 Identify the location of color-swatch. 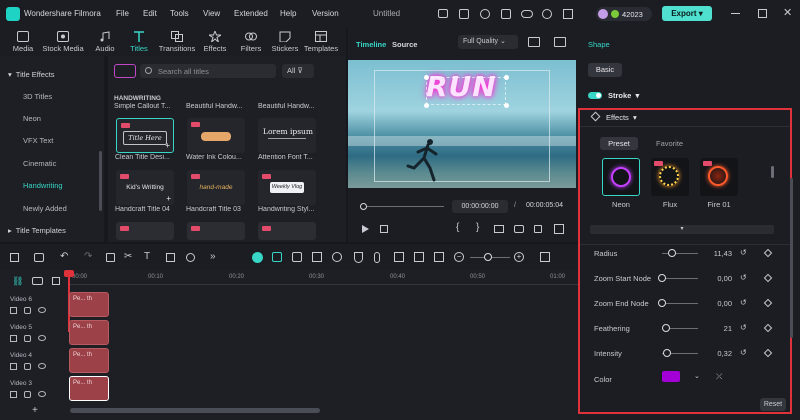
(671, 376).